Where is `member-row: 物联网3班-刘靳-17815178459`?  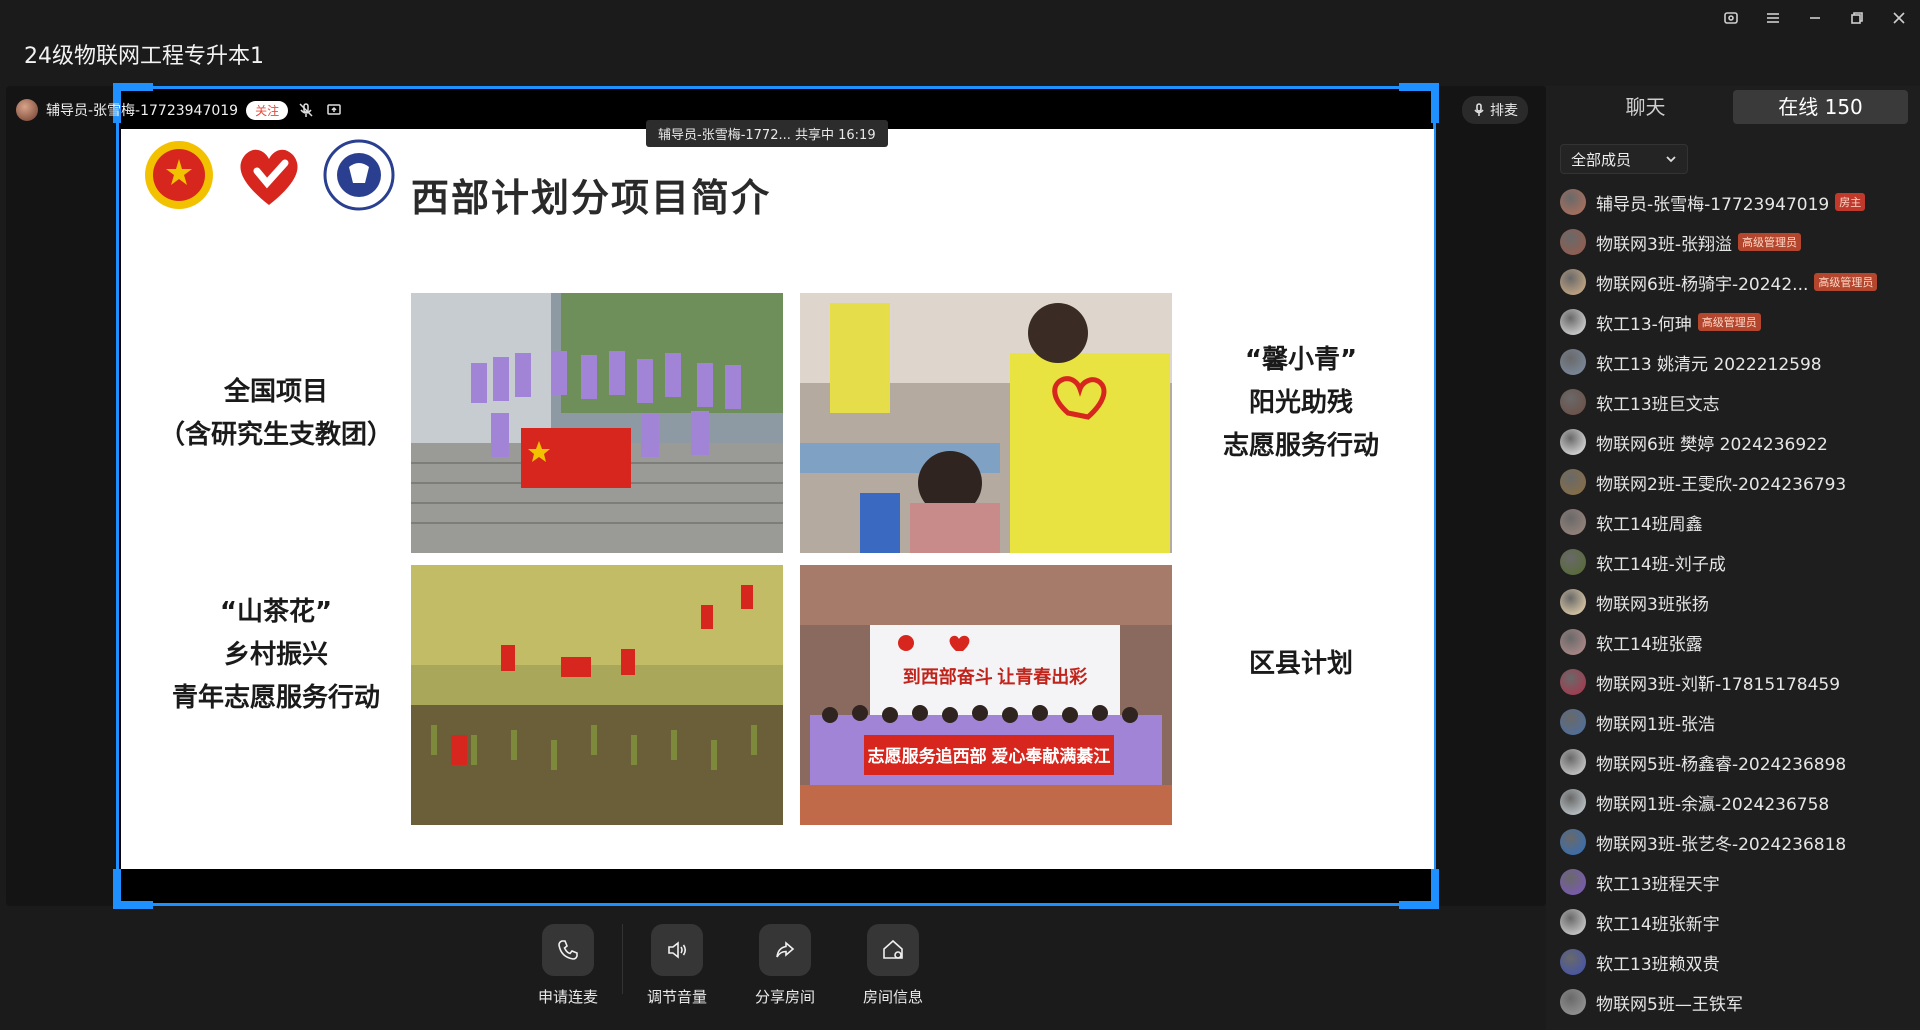
member-row: 物联网3班-刘靳-17815178459 is located at coordinates (1733, 682).